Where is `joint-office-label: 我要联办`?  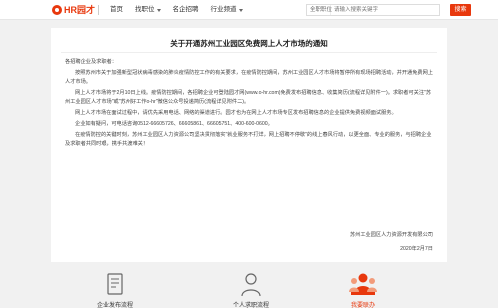 joint-office-label: 我要联办 is located at coordinates (362, 305).